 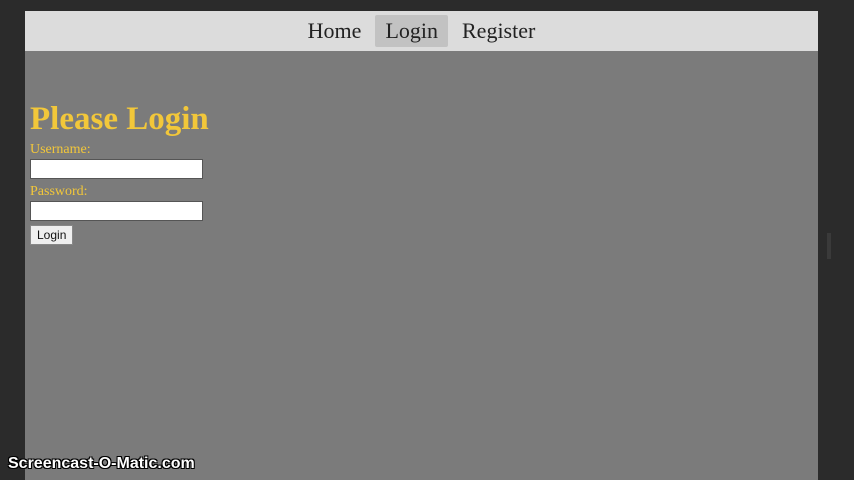 What do you see at coordinates (59, 191) in the screenshot?
I see `password-label: Password:` at bounding box center [59, 191].